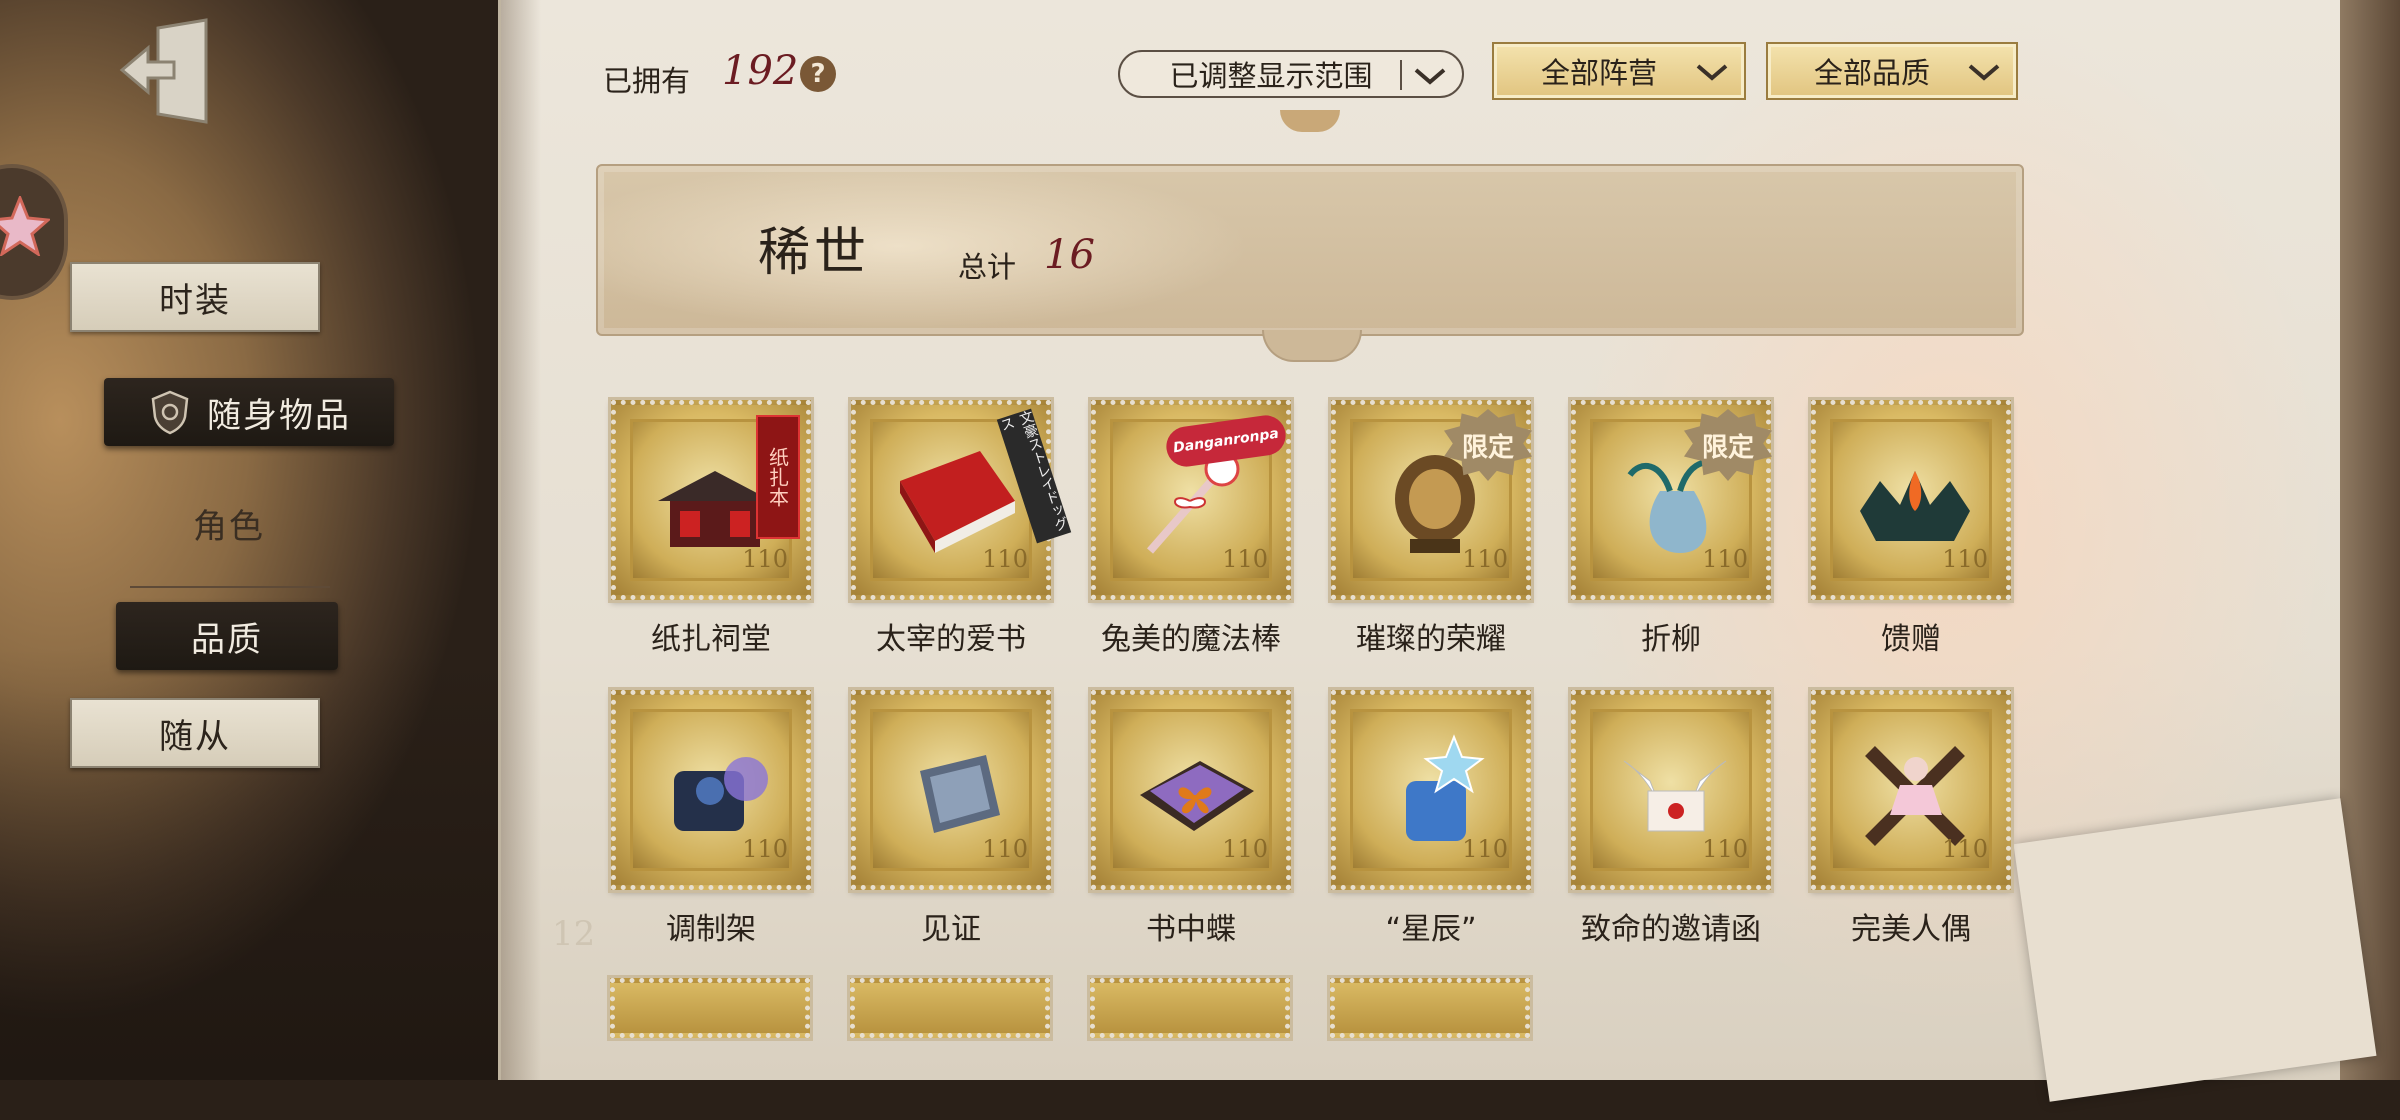 The height and width of the screenshot is (1120, 2400). Describe the element at coordinates (229, 526) in the screenshot. I see `sidebar-item-label: 角色` at that location.